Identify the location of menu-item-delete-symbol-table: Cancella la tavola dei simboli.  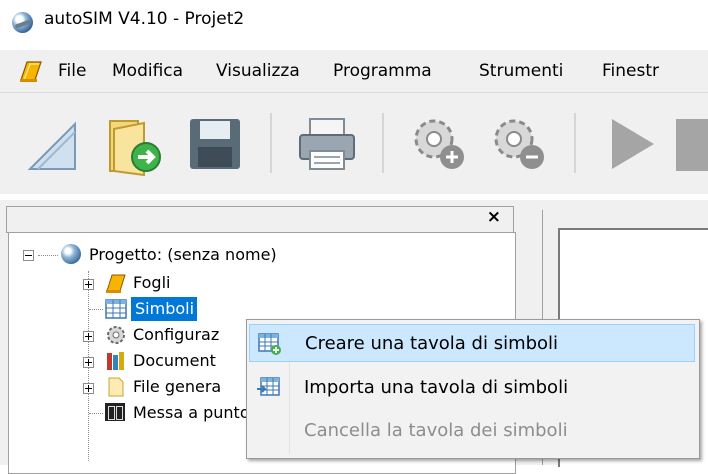
(472, 431).